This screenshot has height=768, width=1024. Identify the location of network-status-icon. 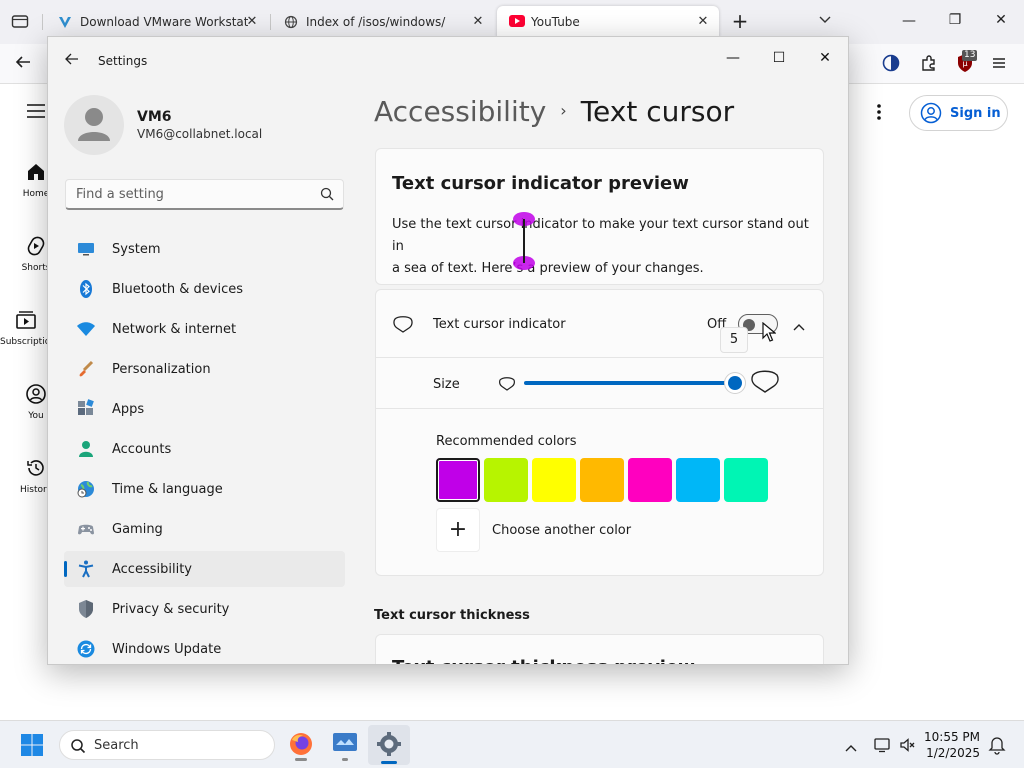
(882, 745).